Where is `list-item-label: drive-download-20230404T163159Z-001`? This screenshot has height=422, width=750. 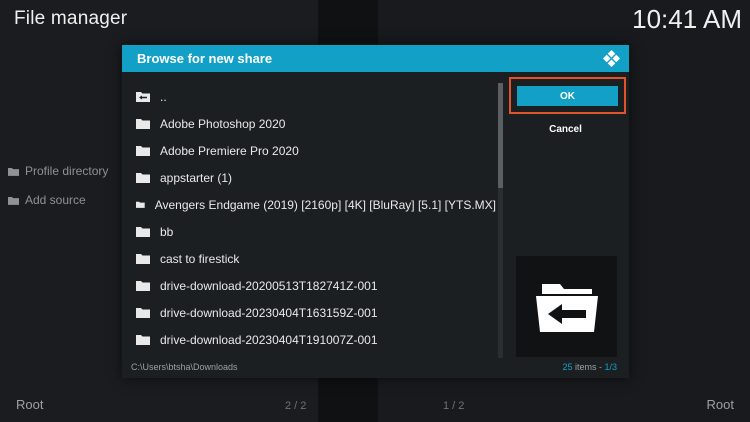
list-item-label: drive-download-20230404T163159Z-001 is located at coordinates (269, 312).